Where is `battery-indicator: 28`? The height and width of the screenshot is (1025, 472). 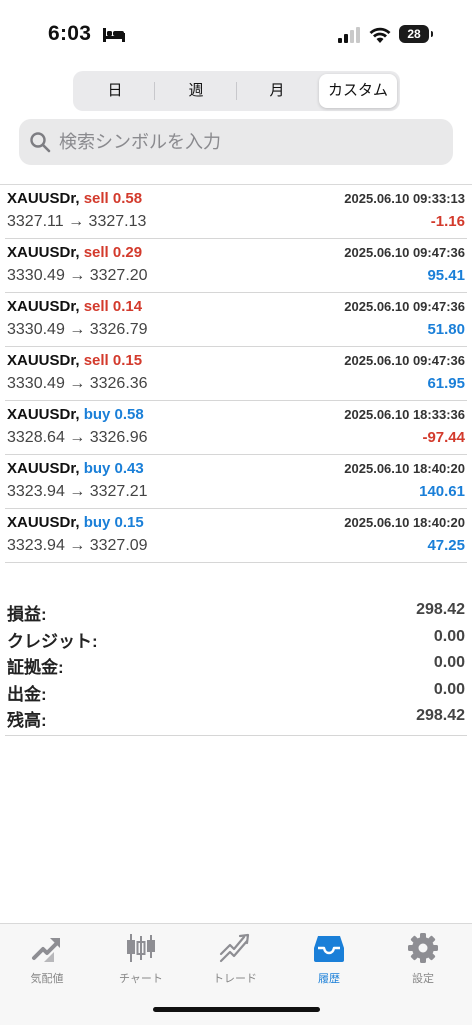
battery-indicator: 28 is located at coordinates (416, 34).